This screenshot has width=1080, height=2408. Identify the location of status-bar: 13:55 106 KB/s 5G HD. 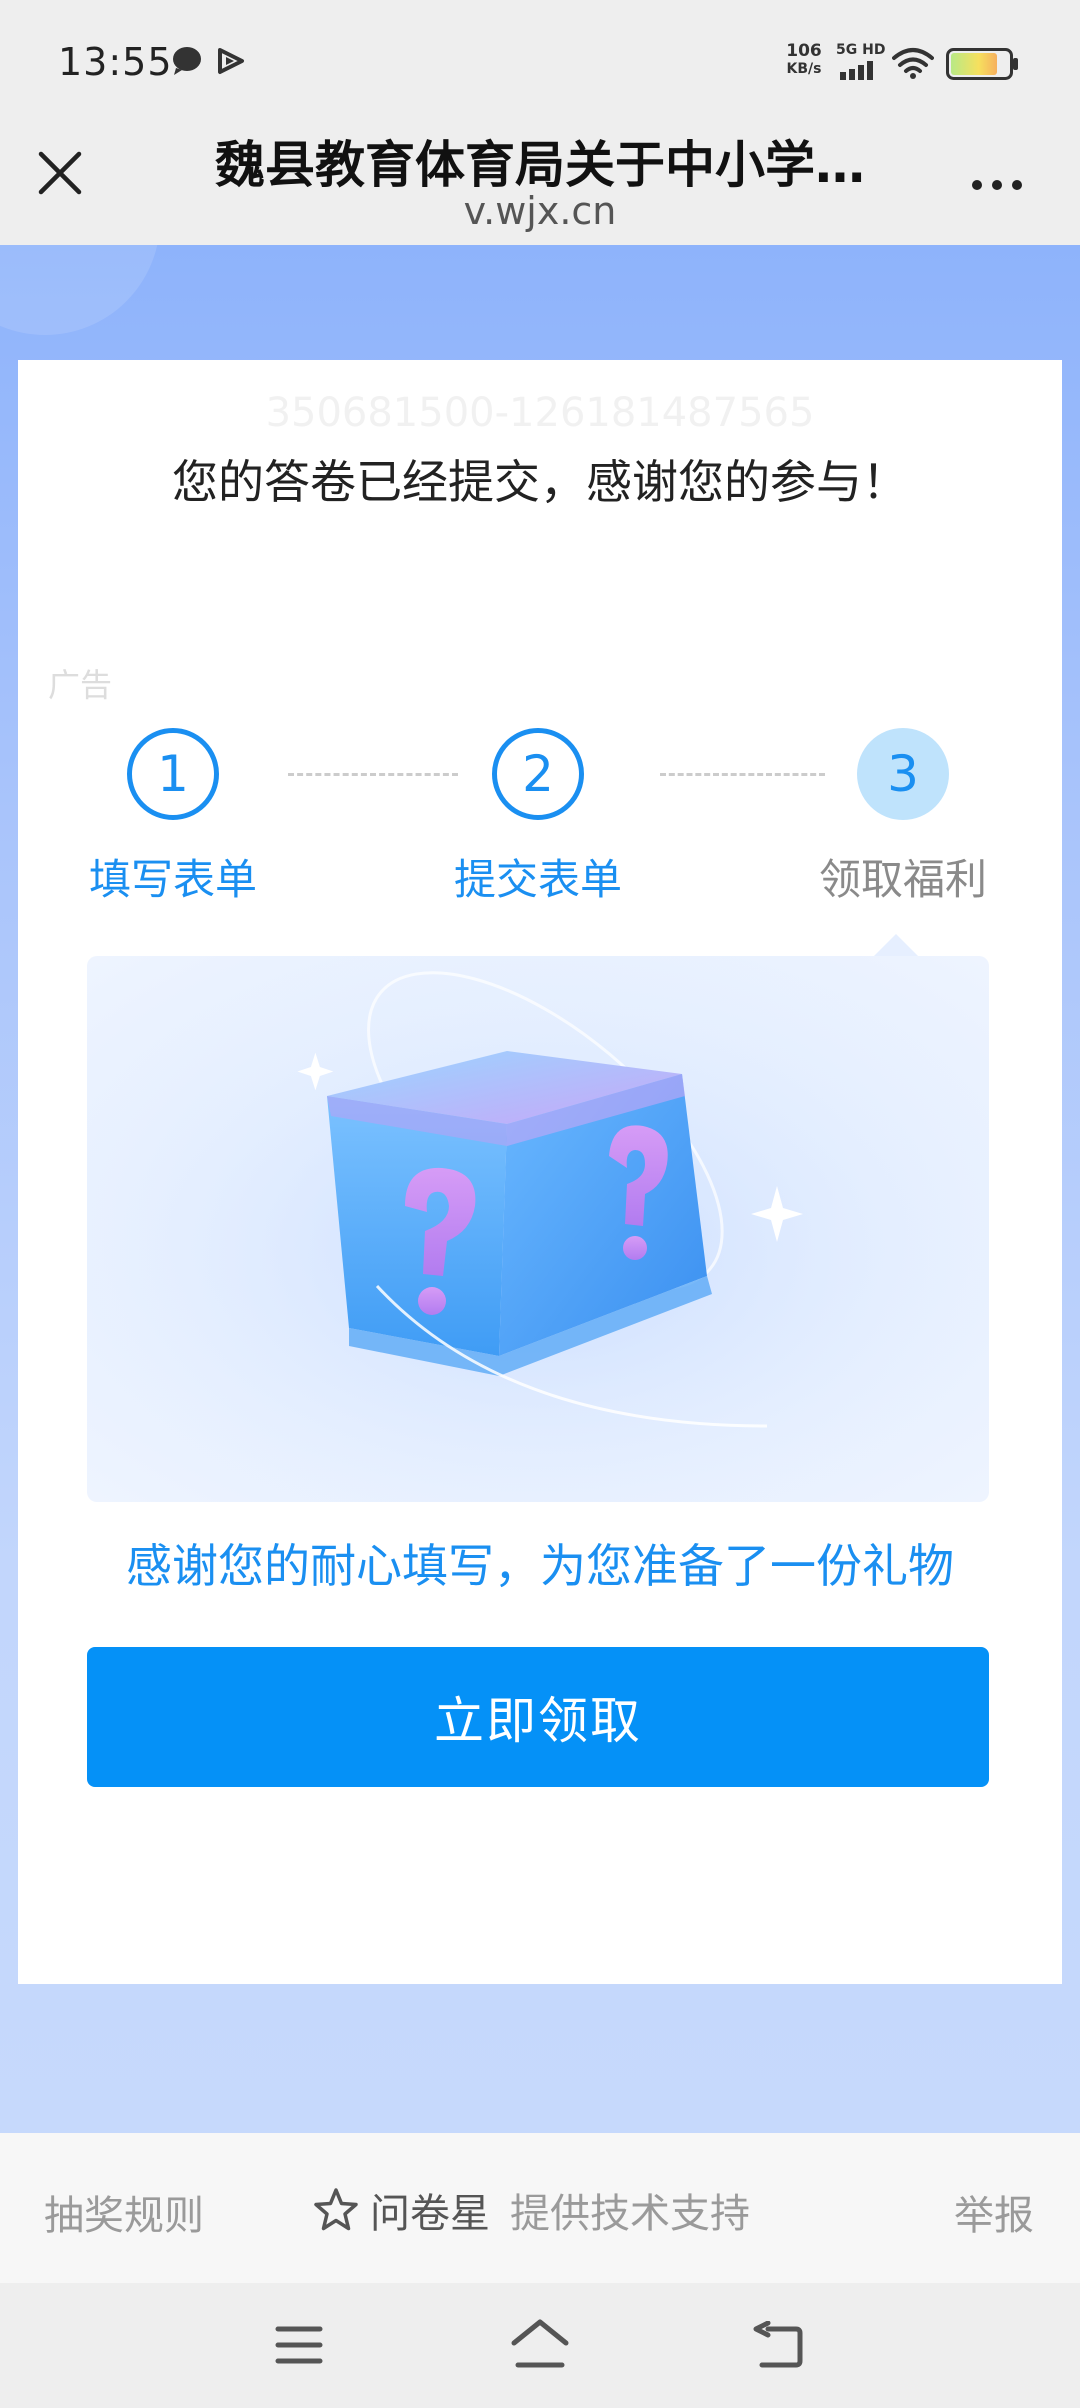
(540, 62).